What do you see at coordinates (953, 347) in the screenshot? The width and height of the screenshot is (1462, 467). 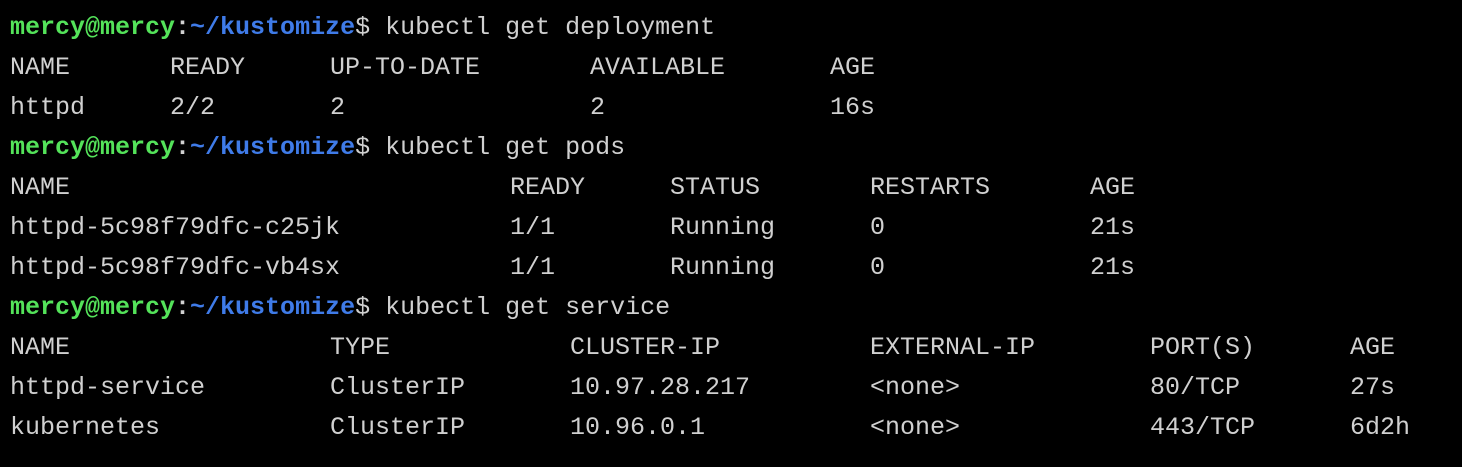 I see `header-cell: EXTERNAL-IP` at bounding box center [953, 347].